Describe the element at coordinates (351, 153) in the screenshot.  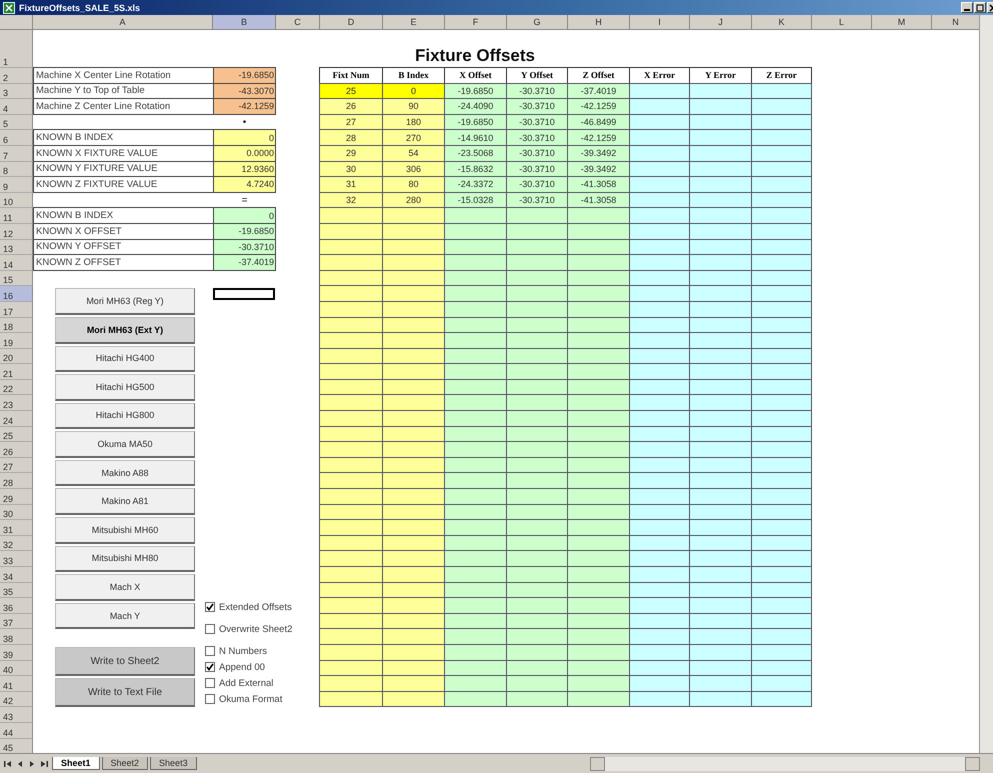
I see `table-cell: 29` at that location.